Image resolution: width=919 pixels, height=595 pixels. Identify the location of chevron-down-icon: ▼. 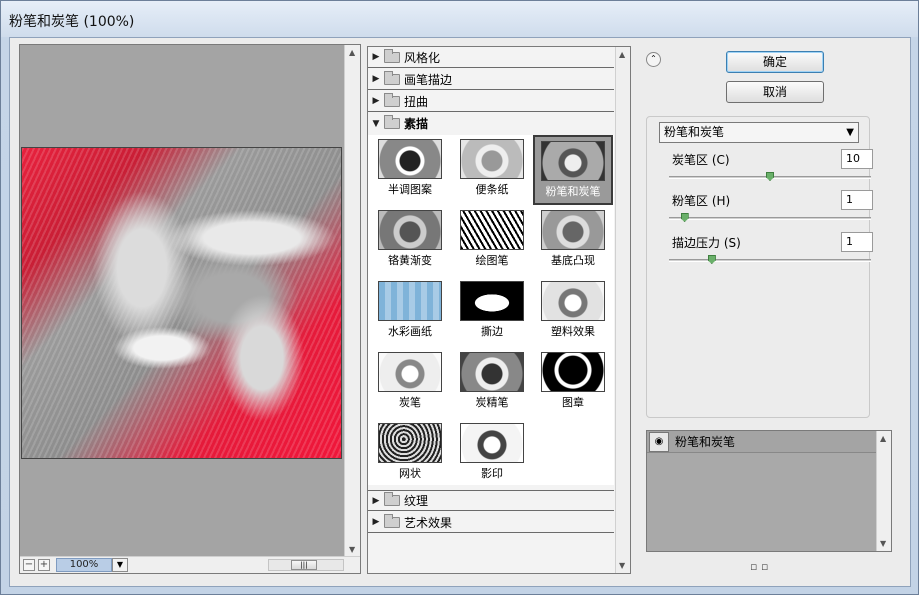
(850, 132).